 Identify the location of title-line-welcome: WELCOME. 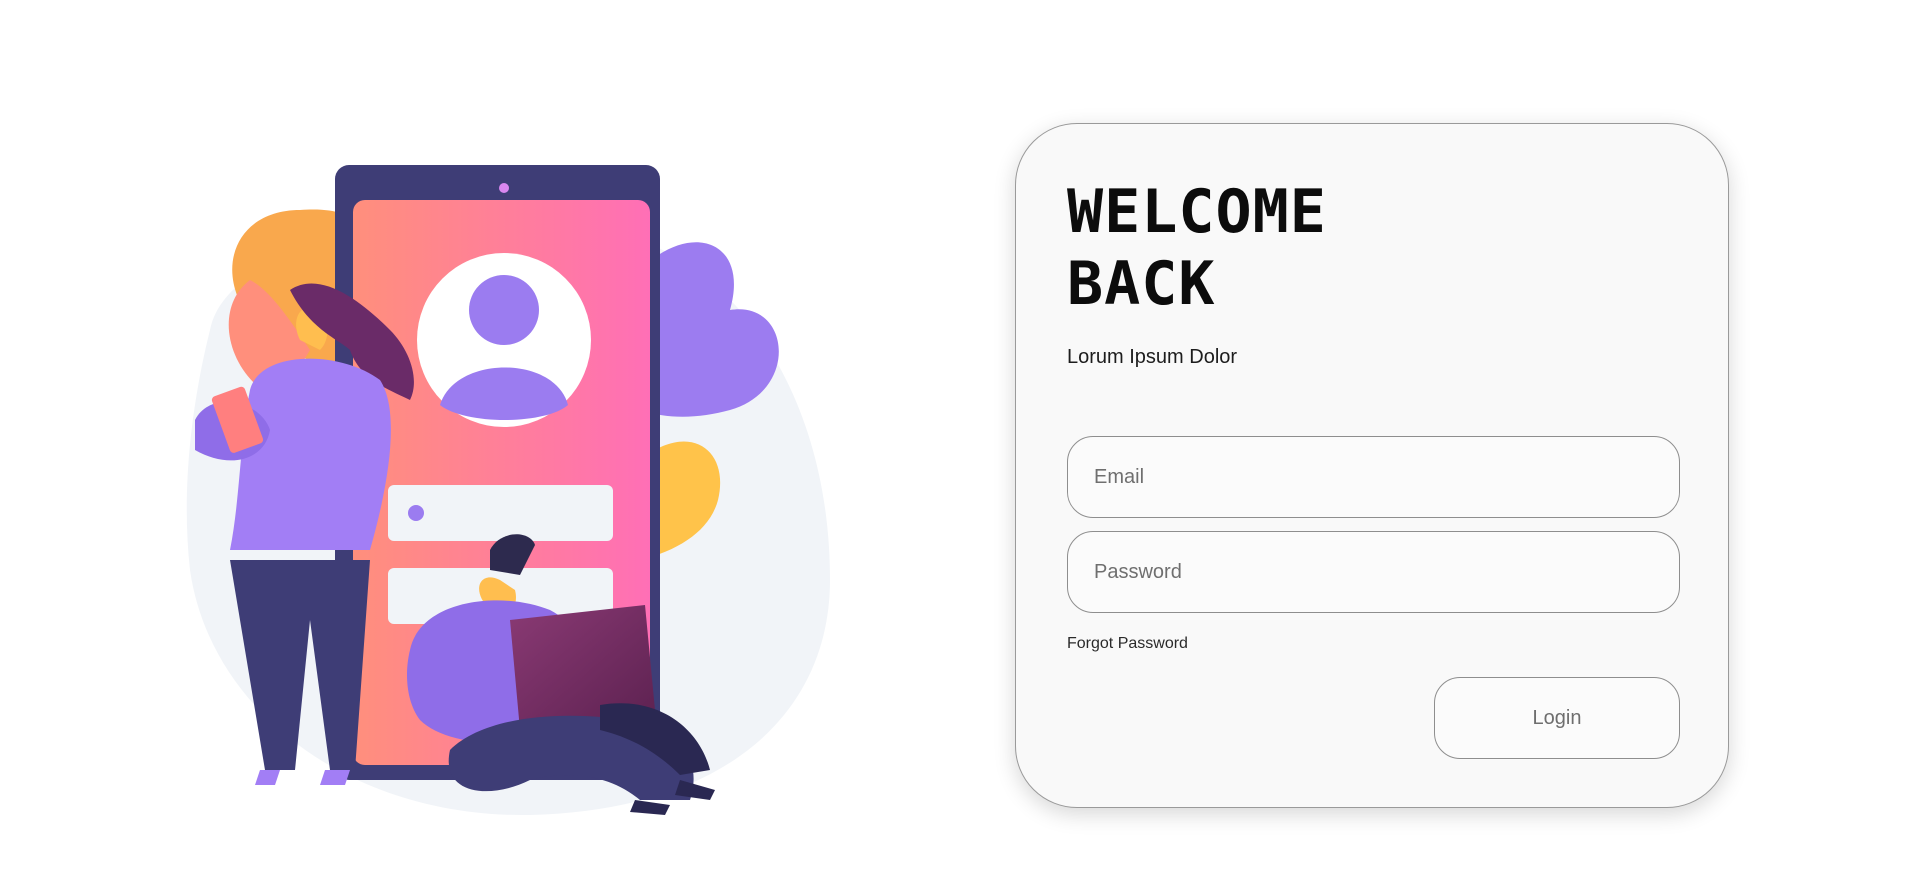
(1197, 212).